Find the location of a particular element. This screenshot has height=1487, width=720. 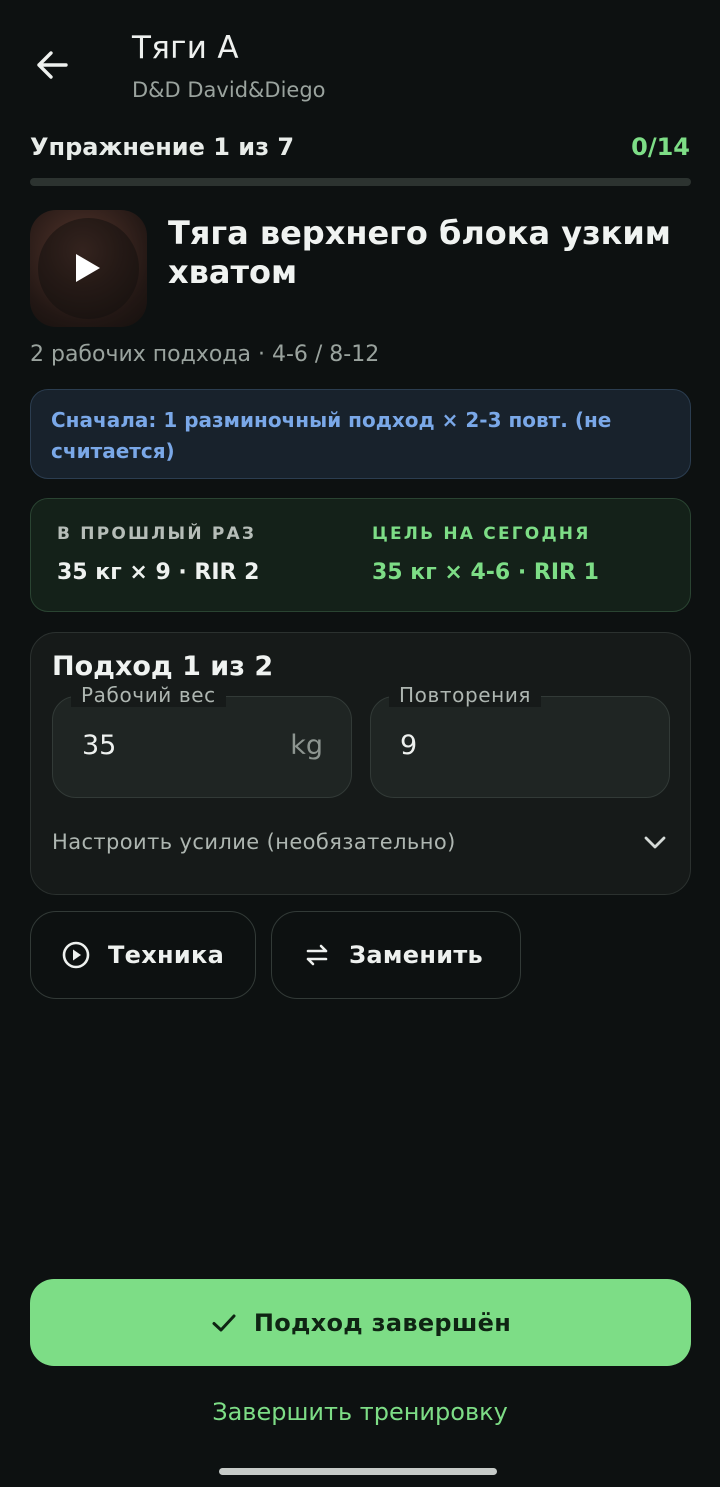

swap-arrows-icon is located at coordinates (317, 955).